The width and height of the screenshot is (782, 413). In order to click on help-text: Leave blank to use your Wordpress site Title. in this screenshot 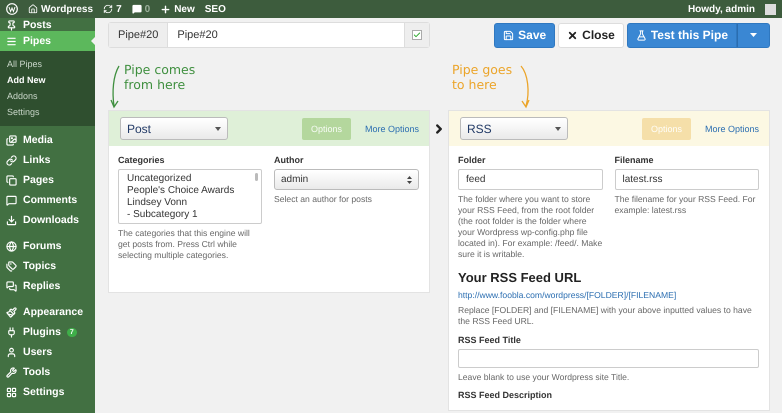, I will do `click(544, 377)`.